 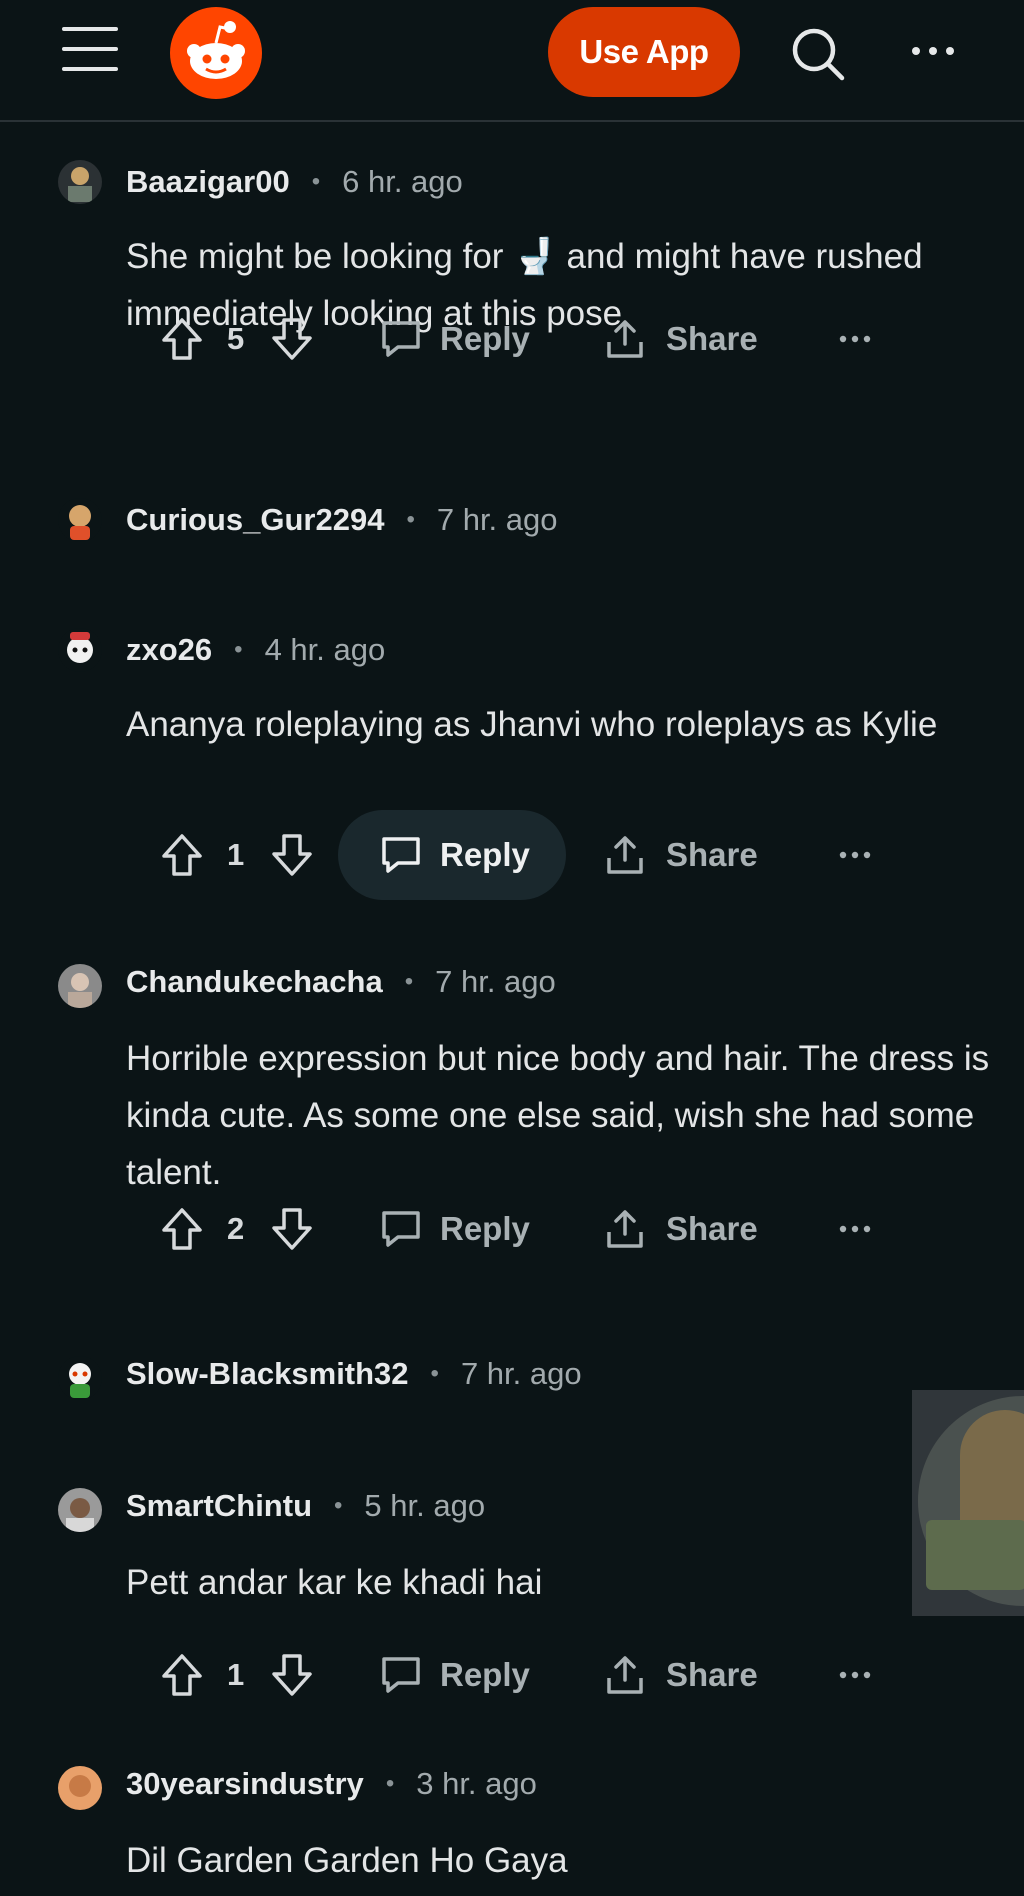 What do you see at coordinates (644, 52) in the screenshot?
I see `use-app-button: Use App` at bounding box center [644, 52].